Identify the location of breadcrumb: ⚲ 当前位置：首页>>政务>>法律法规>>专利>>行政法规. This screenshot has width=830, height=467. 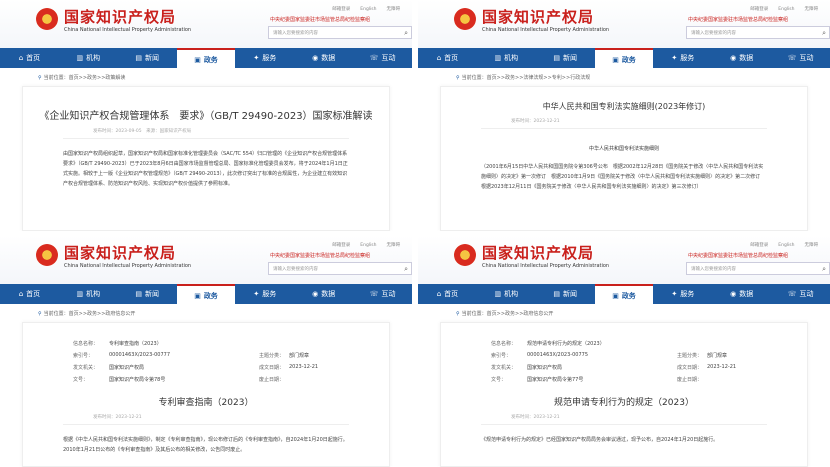
(523, 78).